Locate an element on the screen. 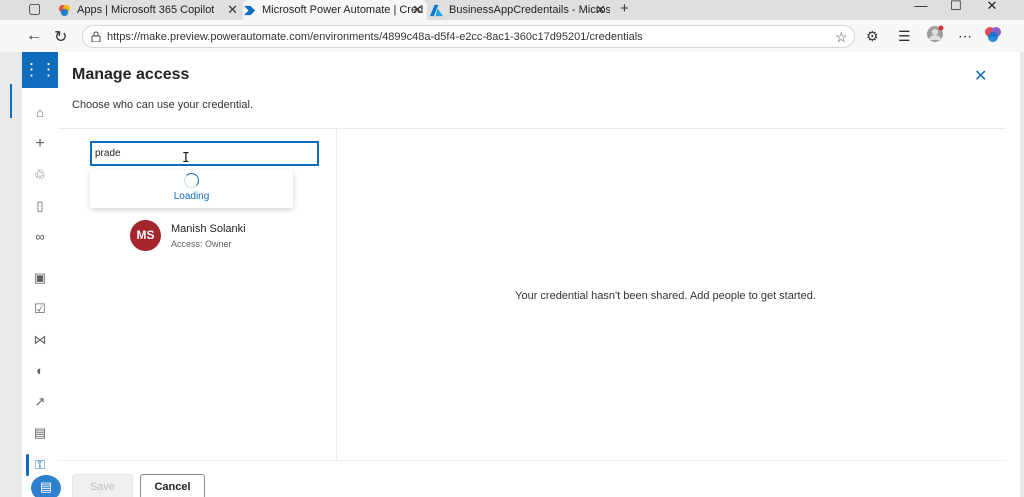  tab-business-app-credentials: BusinessAppCredentails - Micros ✕ is located at coordinates (520, 10).